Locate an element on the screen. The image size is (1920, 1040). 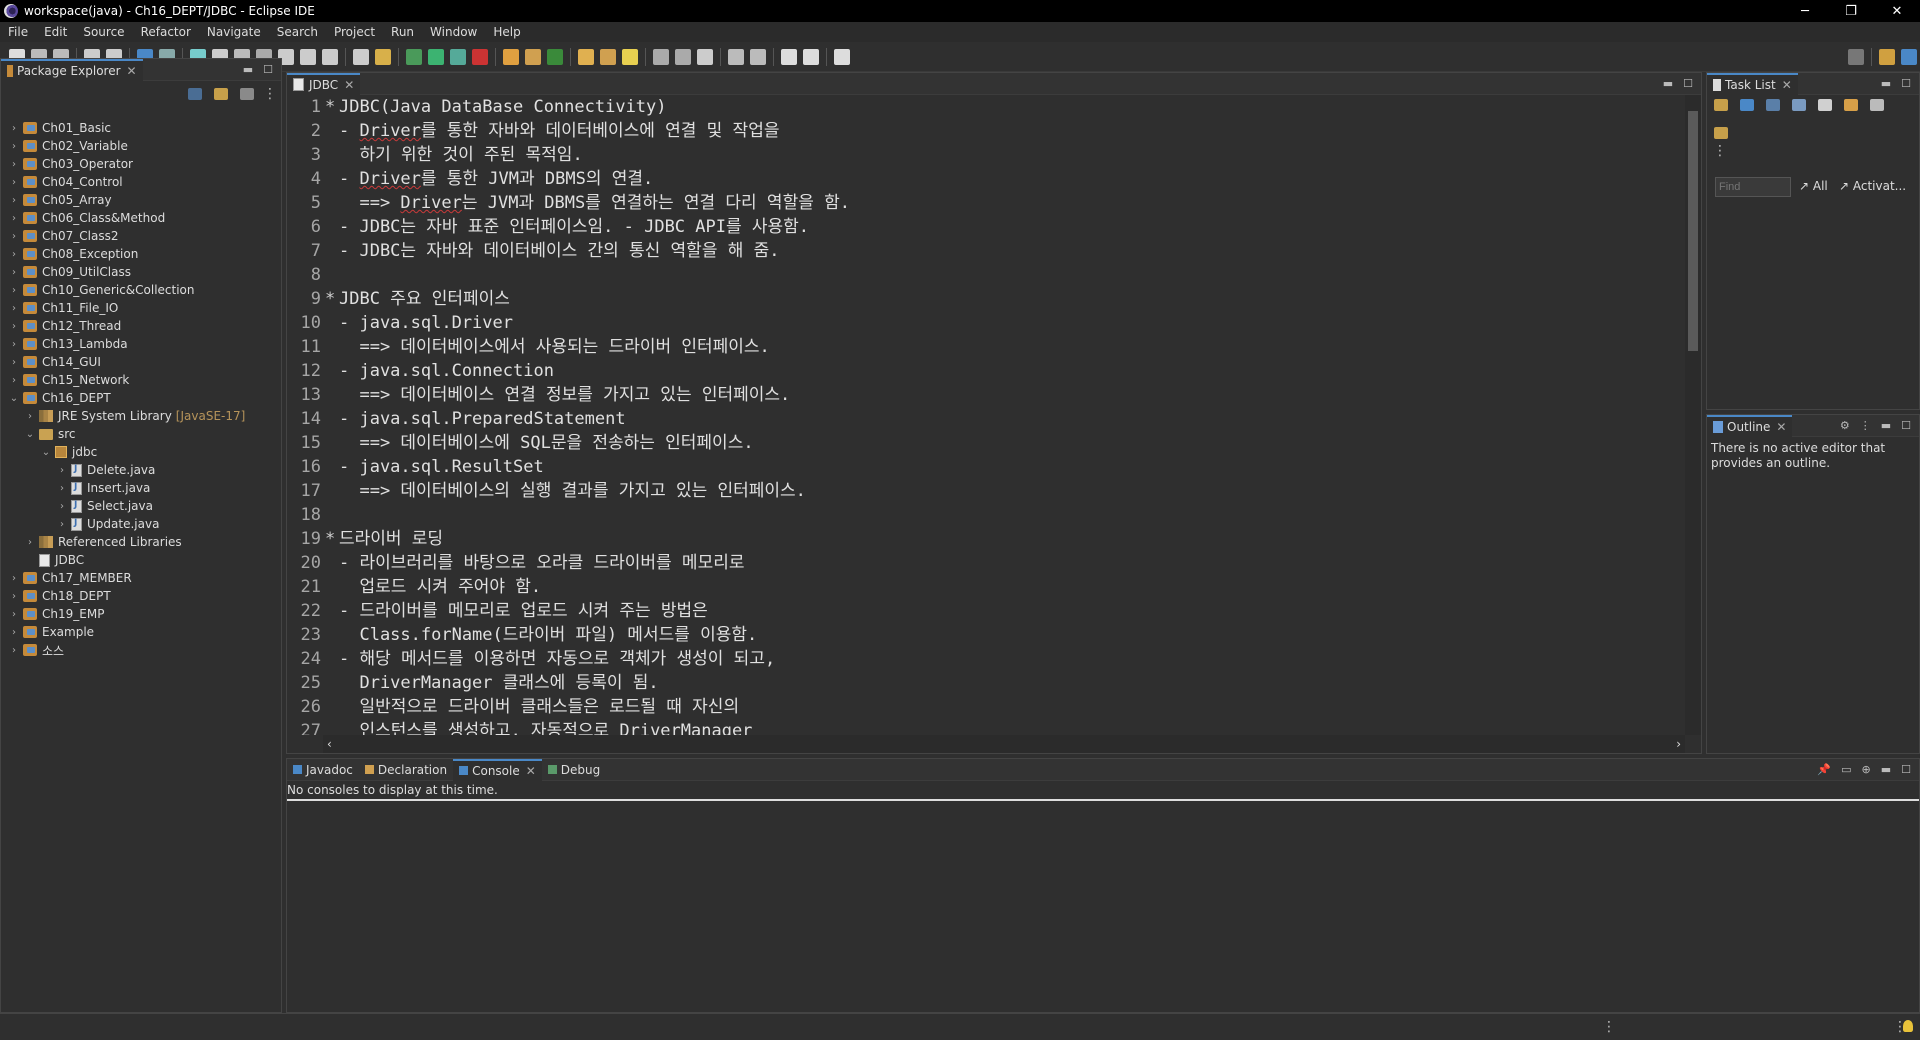
tab-outline: Outline ✕ is located at coordinates (1750, 425).